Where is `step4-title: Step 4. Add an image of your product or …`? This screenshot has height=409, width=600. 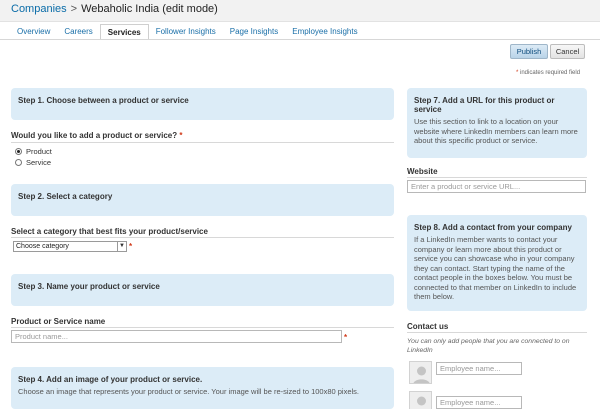
step4-title: Step 4. Add an image of your product or … is located at coordinates (110, 379).